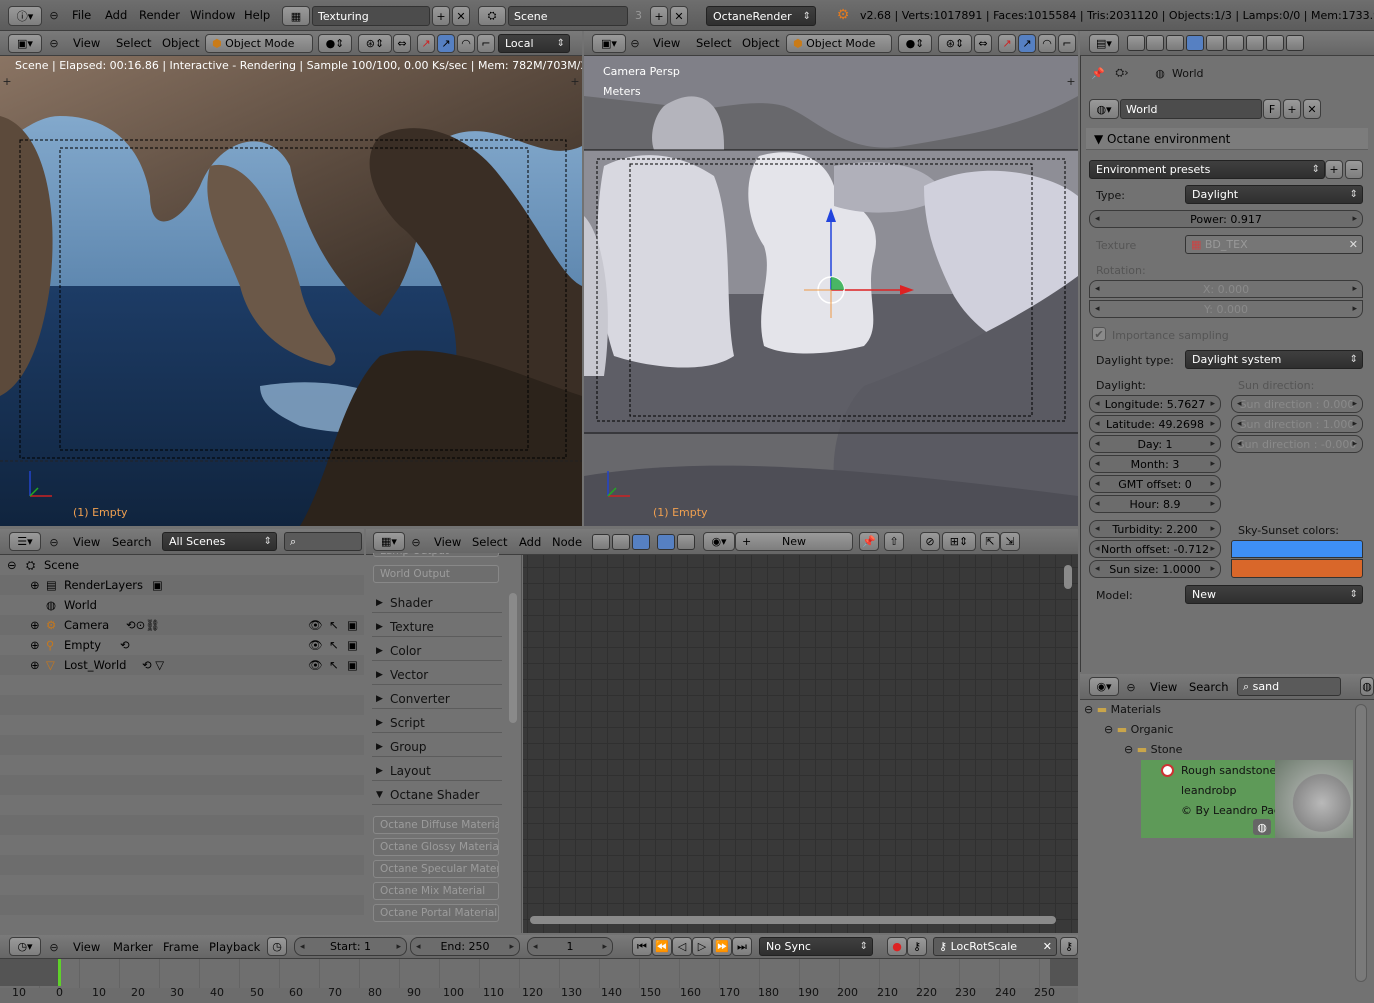 This screenshot has width=1374, height=1003. I want to click on render-layers-tab-icon, so click(1155, 43).